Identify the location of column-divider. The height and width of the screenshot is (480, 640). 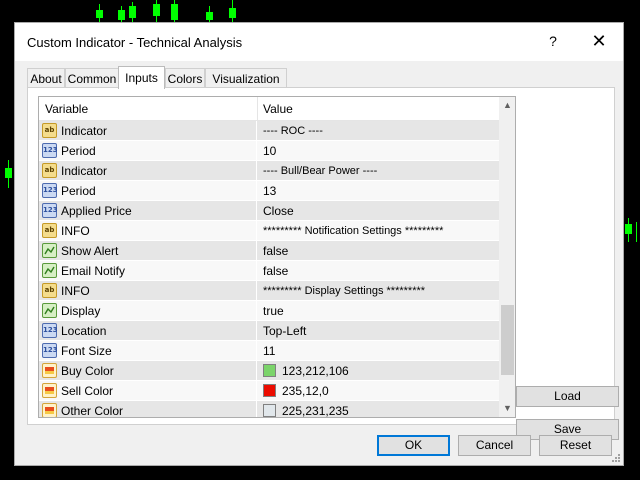
(257, 109).